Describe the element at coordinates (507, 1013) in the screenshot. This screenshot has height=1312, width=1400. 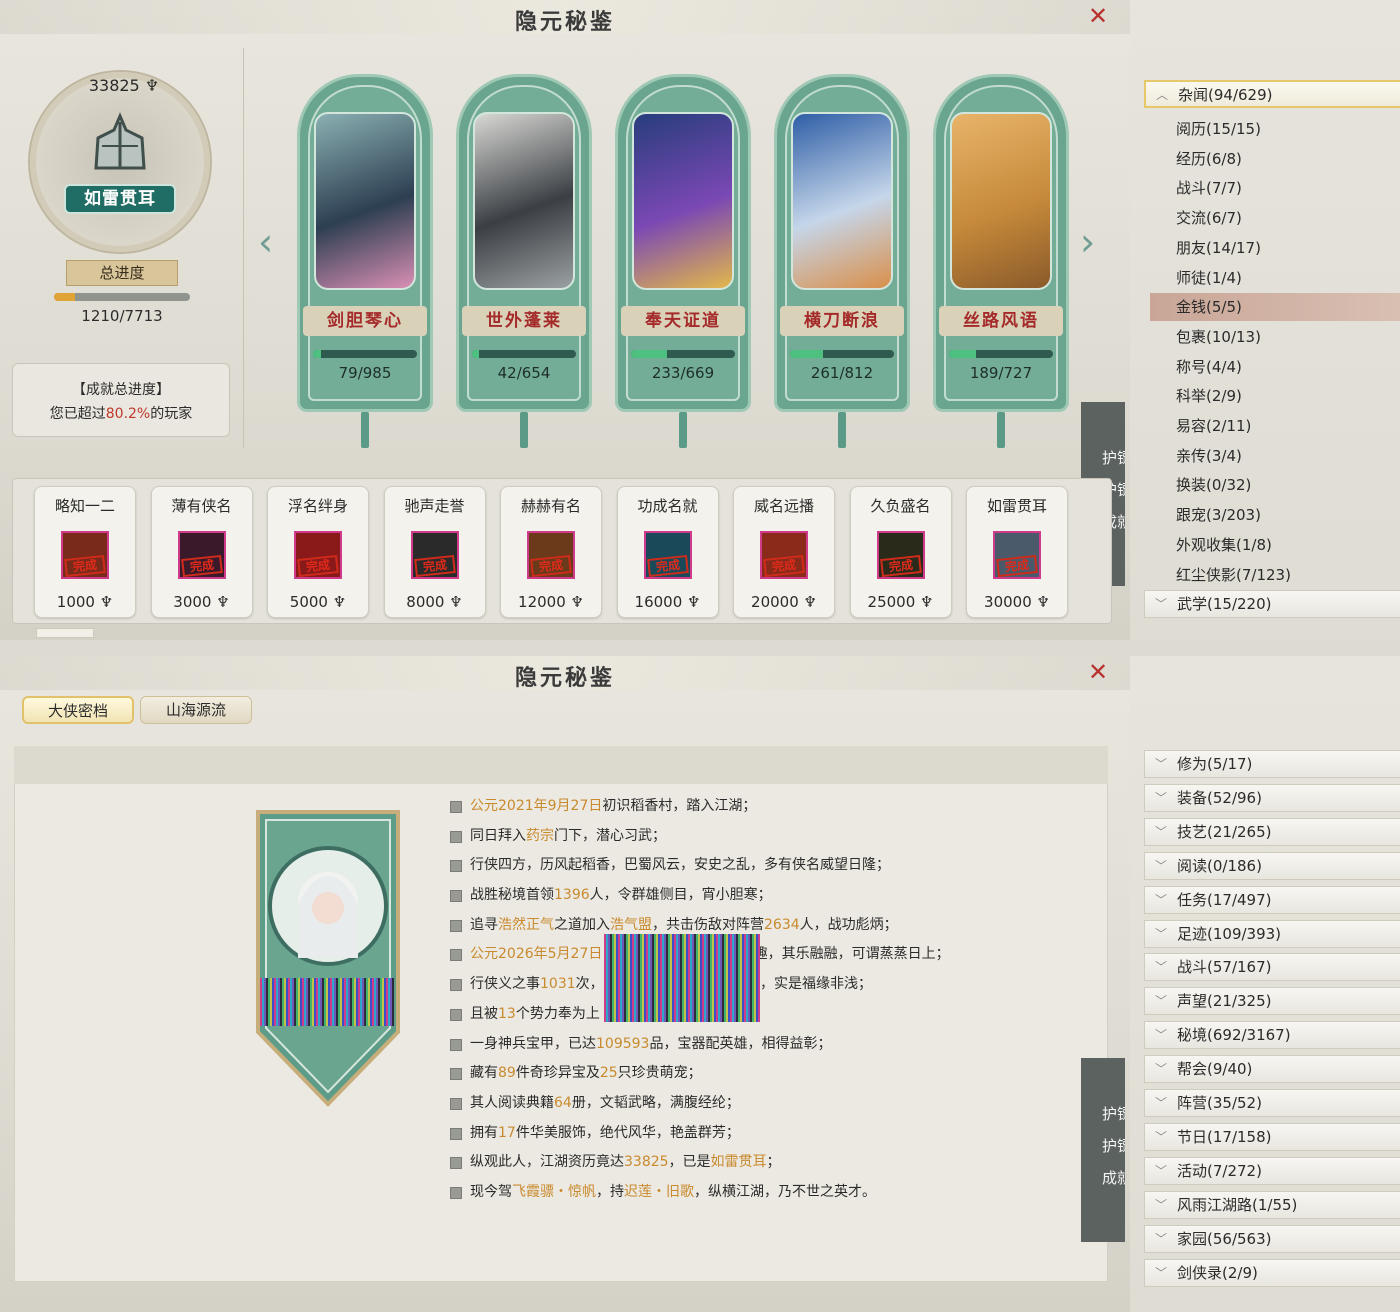
I see `highlight-text: 13` at that location.